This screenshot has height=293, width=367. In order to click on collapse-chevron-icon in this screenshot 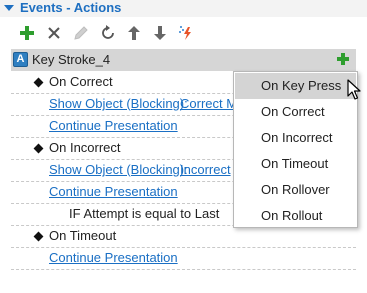, I will do `click(9, 8)`.